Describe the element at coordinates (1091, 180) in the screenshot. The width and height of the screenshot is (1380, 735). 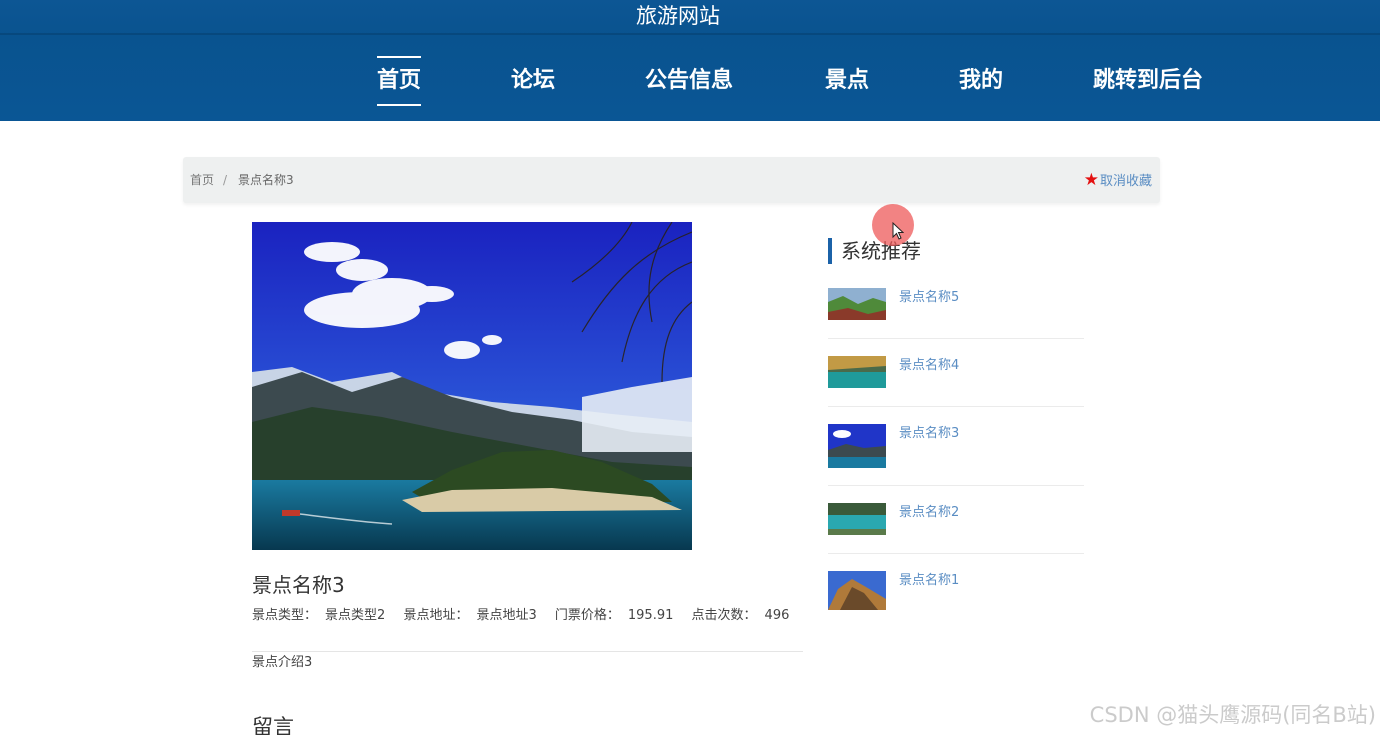
I see `star-icon: ★` at that location.